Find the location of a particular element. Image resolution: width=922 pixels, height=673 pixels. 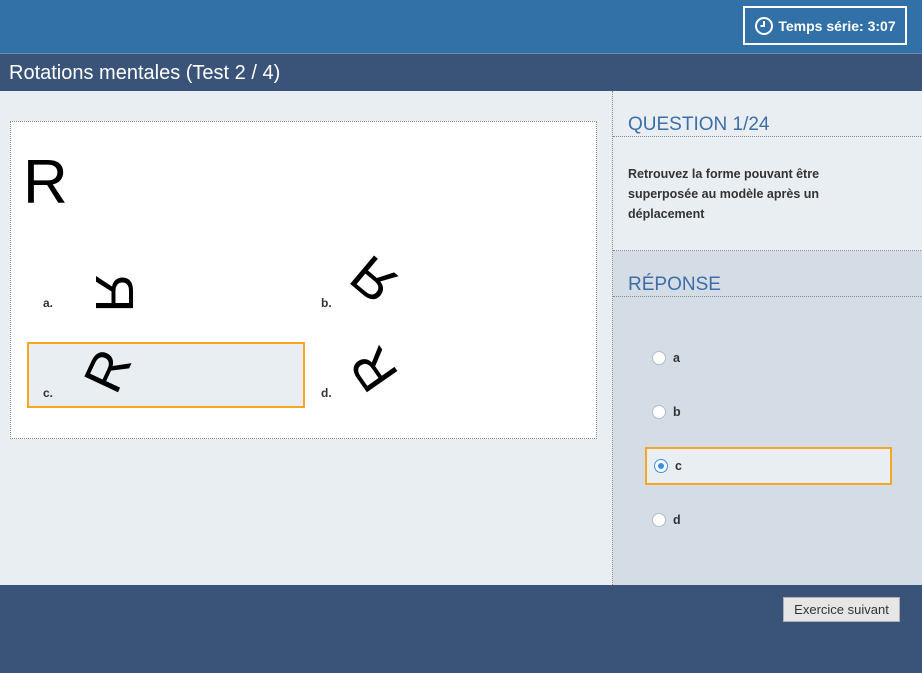

next-exercise-button: Exercice suivant is located at coordinates (841, 609).